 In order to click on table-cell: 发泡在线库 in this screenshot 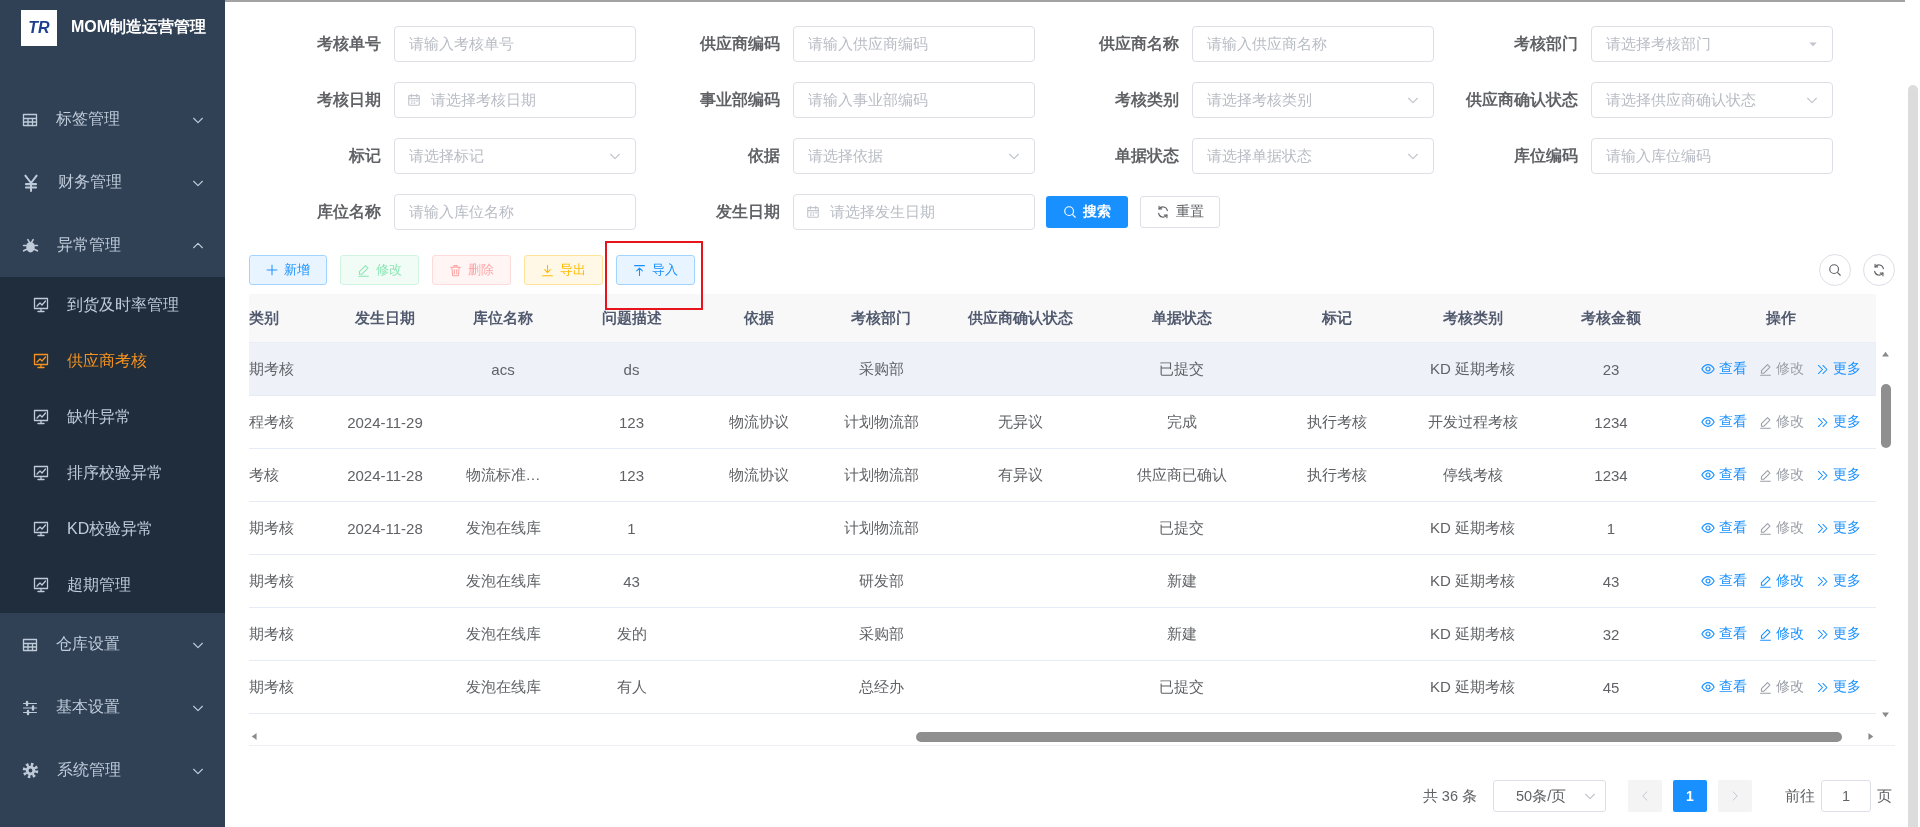, I will do `click(503, 528)`.